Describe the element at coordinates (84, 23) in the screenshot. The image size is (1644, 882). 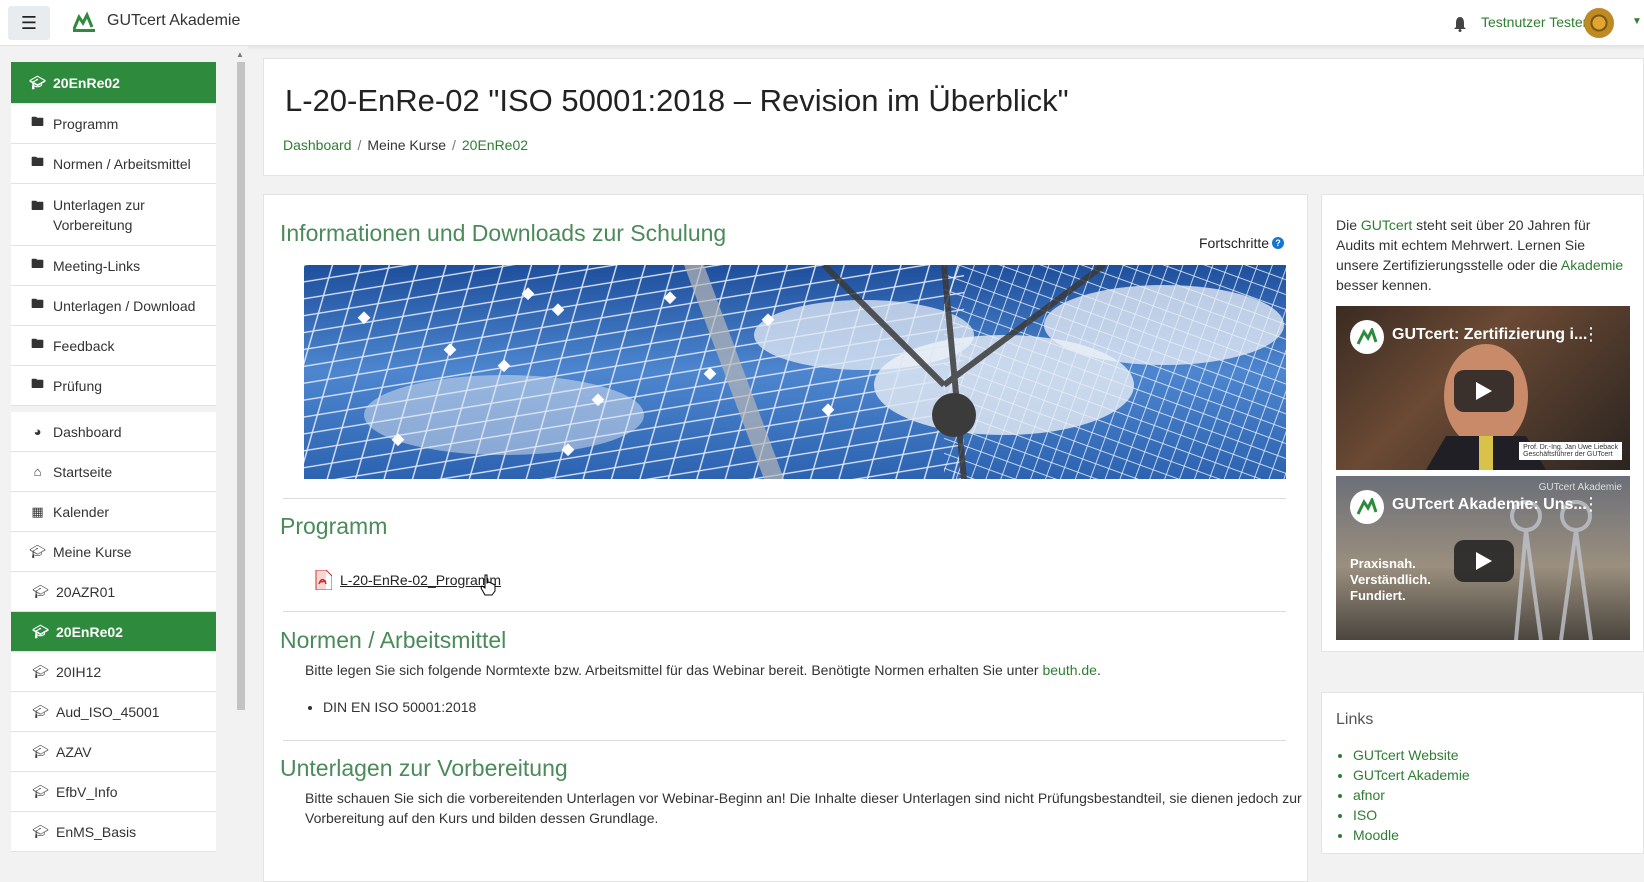
I see `brand-logo` at that location.